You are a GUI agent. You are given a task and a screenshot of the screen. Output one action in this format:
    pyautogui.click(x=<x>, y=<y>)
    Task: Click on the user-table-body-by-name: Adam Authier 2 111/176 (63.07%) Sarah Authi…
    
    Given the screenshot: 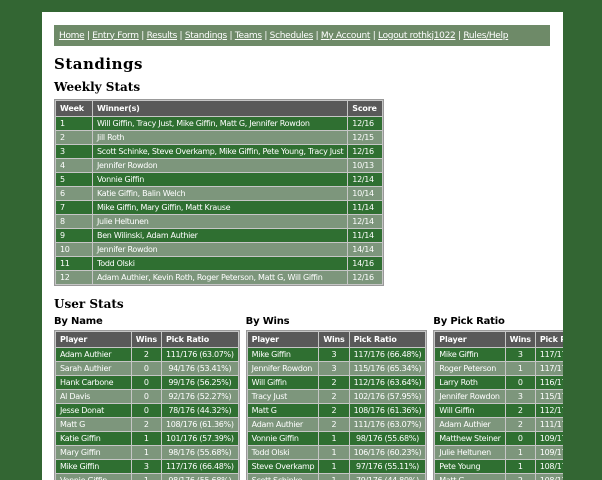 What is the action you would take?
    pyautogui.click(x=147, y=414)
    